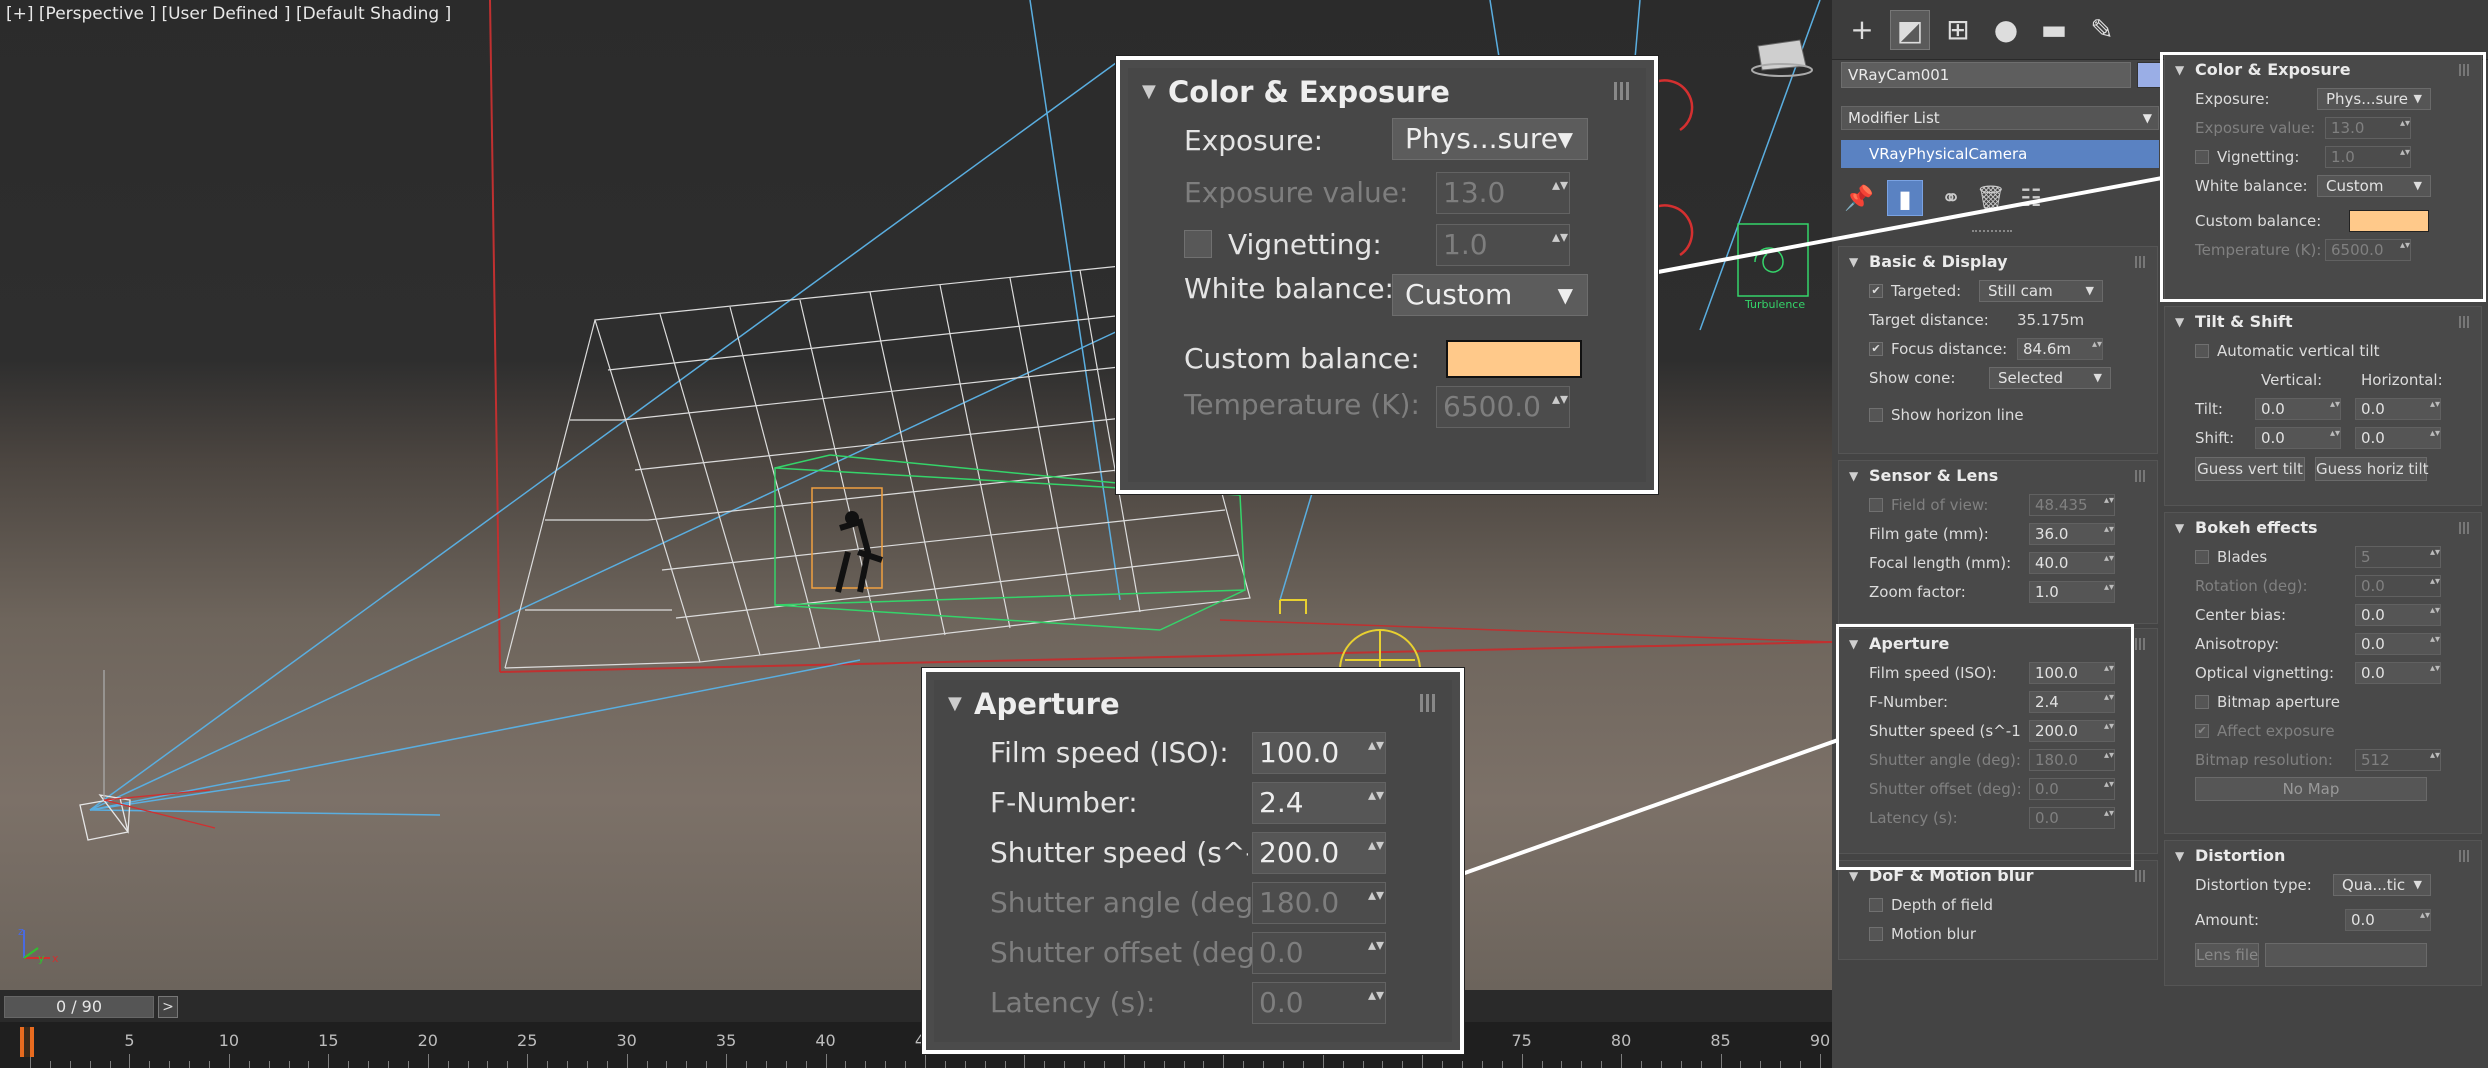  I want to click on callout-shutter-speed-spinner: 200.0, so click(1319, 853).